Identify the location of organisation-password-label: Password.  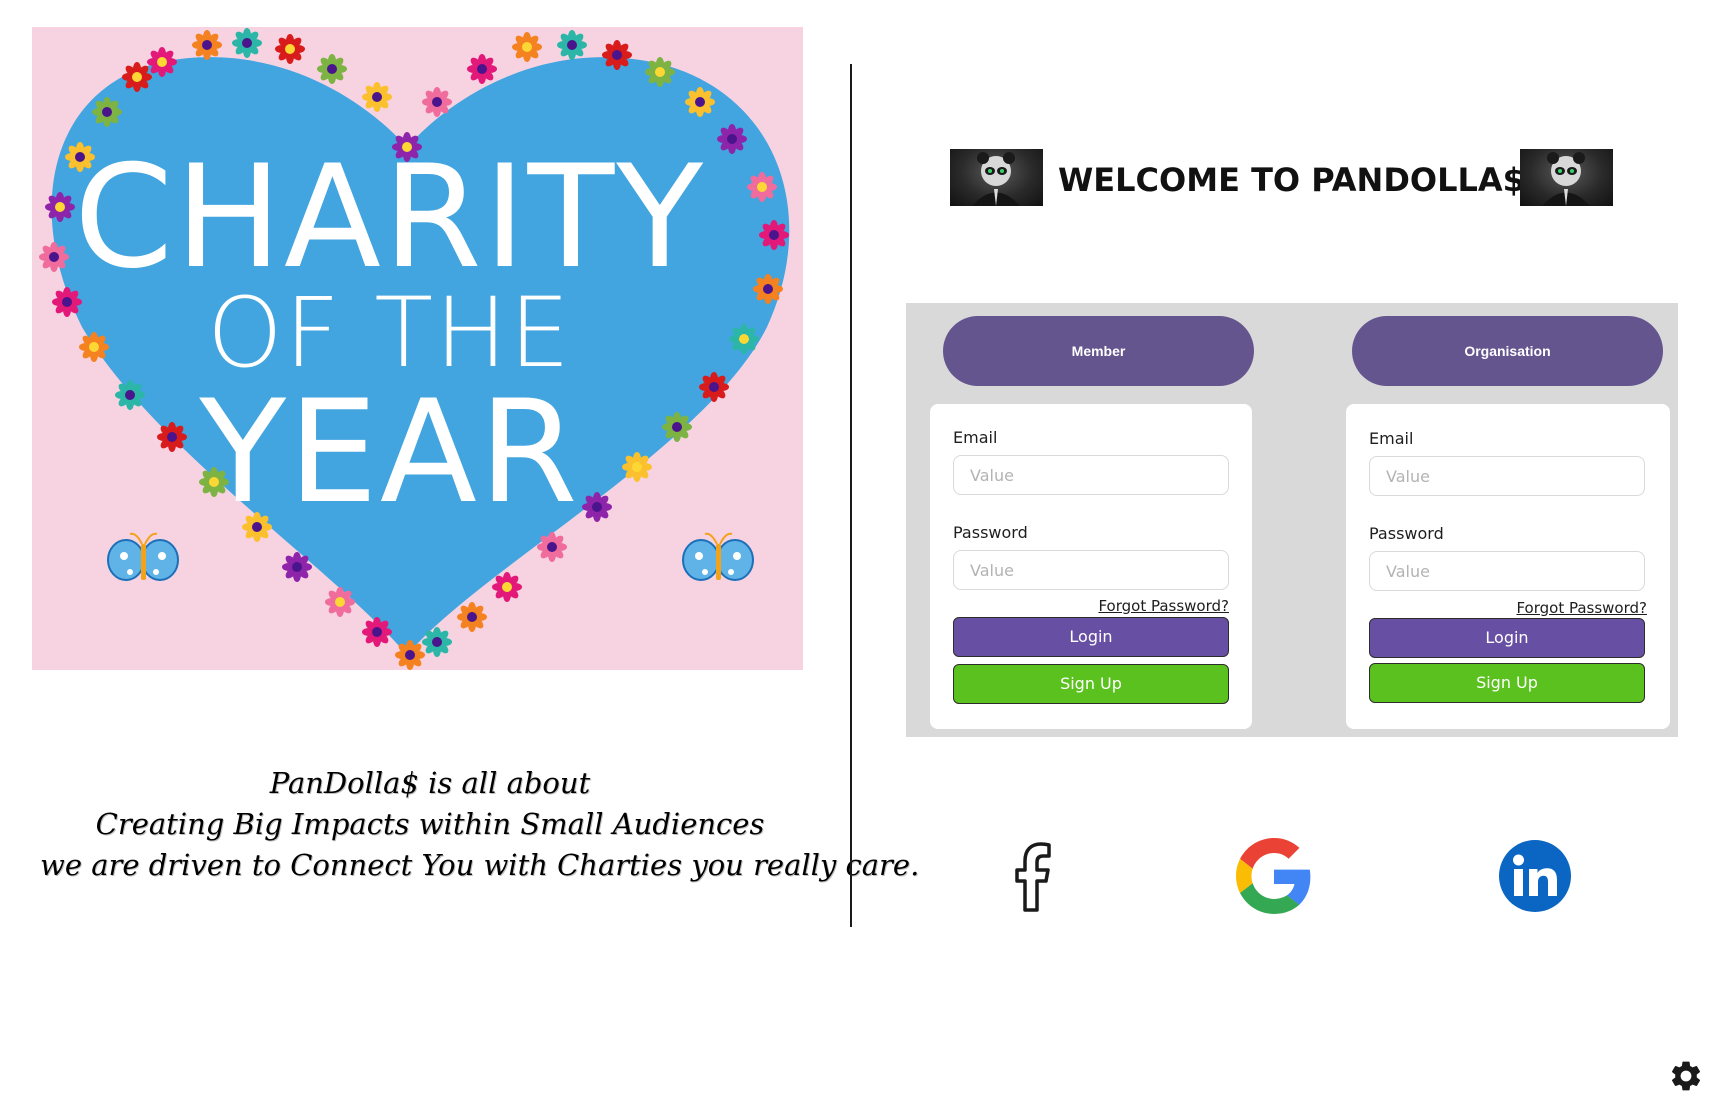
(1406, 533).